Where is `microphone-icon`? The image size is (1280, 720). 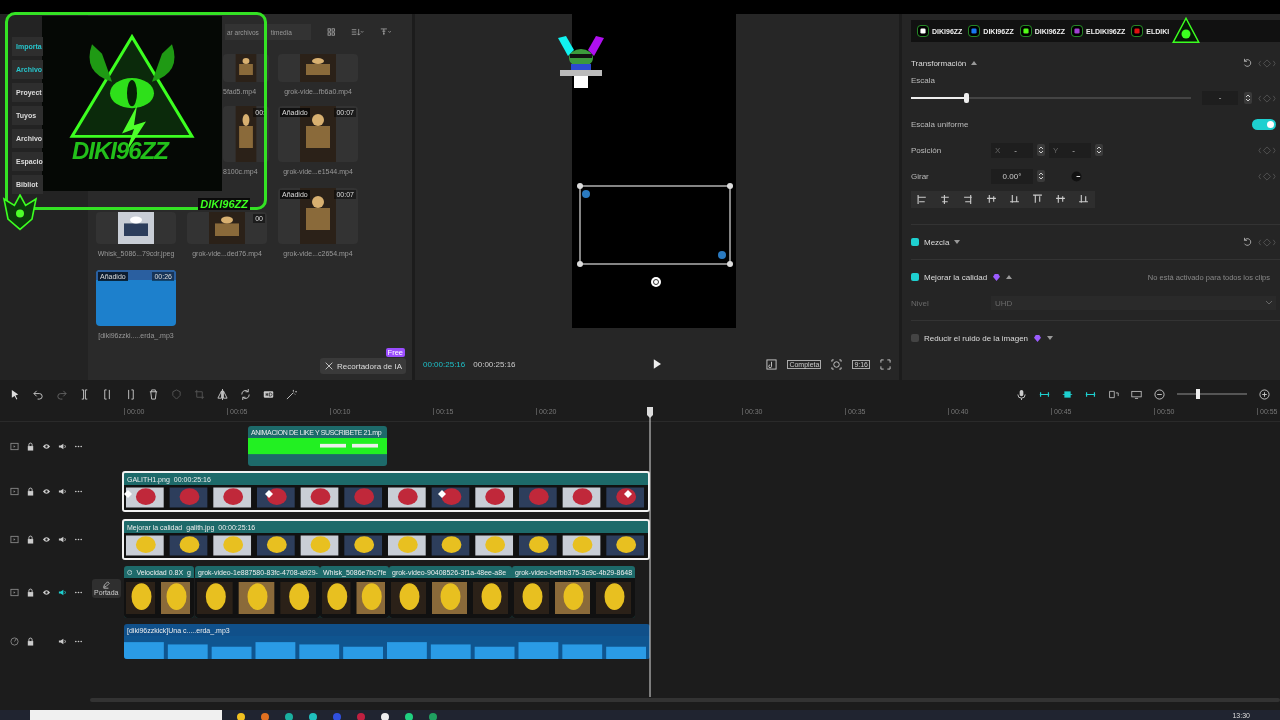 microphone-icon is located at coordinates (1021, 394).